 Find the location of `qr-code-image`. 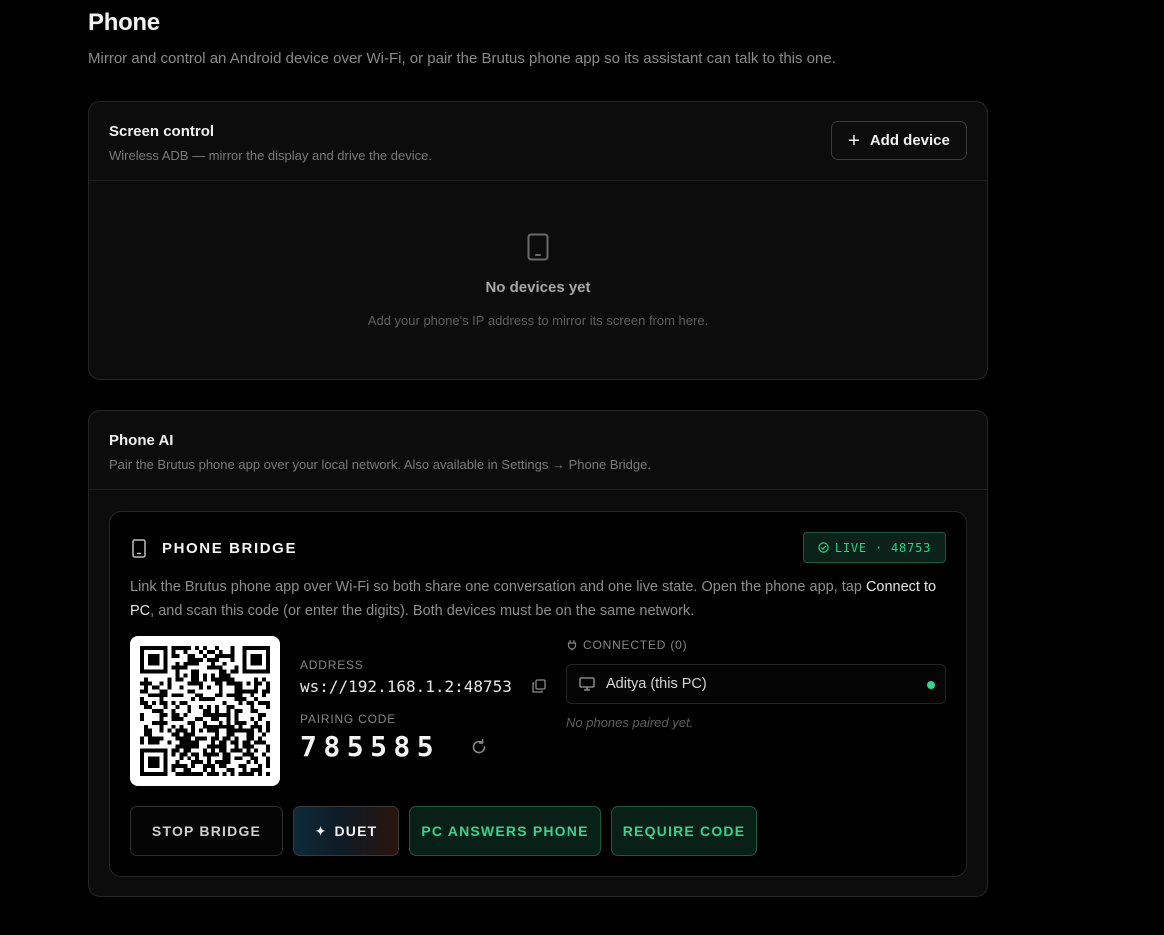

qr-code-image is located at coordinates (205, 711).